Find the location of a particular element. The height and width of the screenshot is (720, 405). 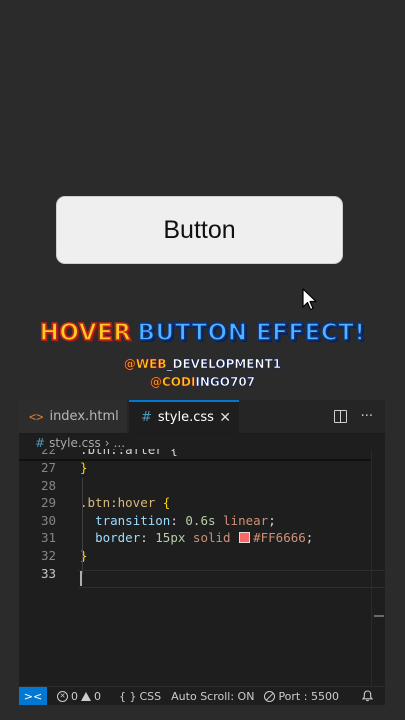

tab-style-css: # style.css ✕ is located at coordinates (184, 416).